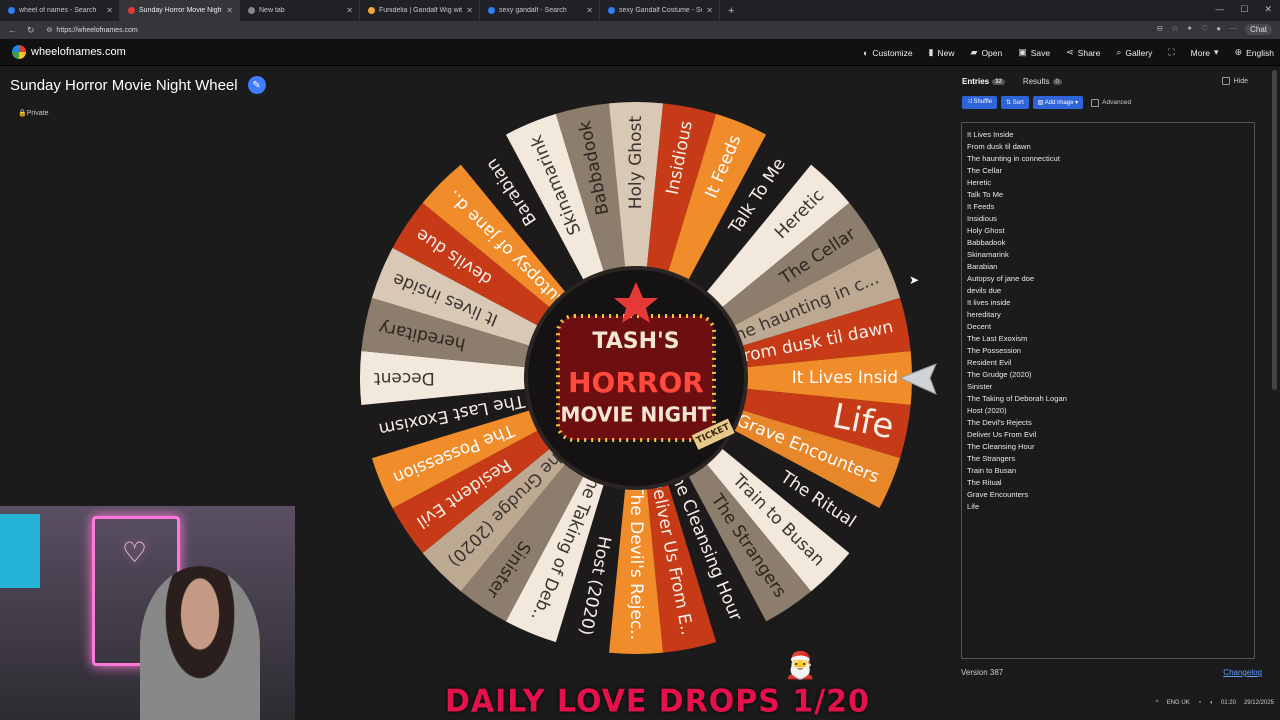  Describe the element at coordinates (19, 52) in the screenshot. I see `logo-wheel-icon` at that location.